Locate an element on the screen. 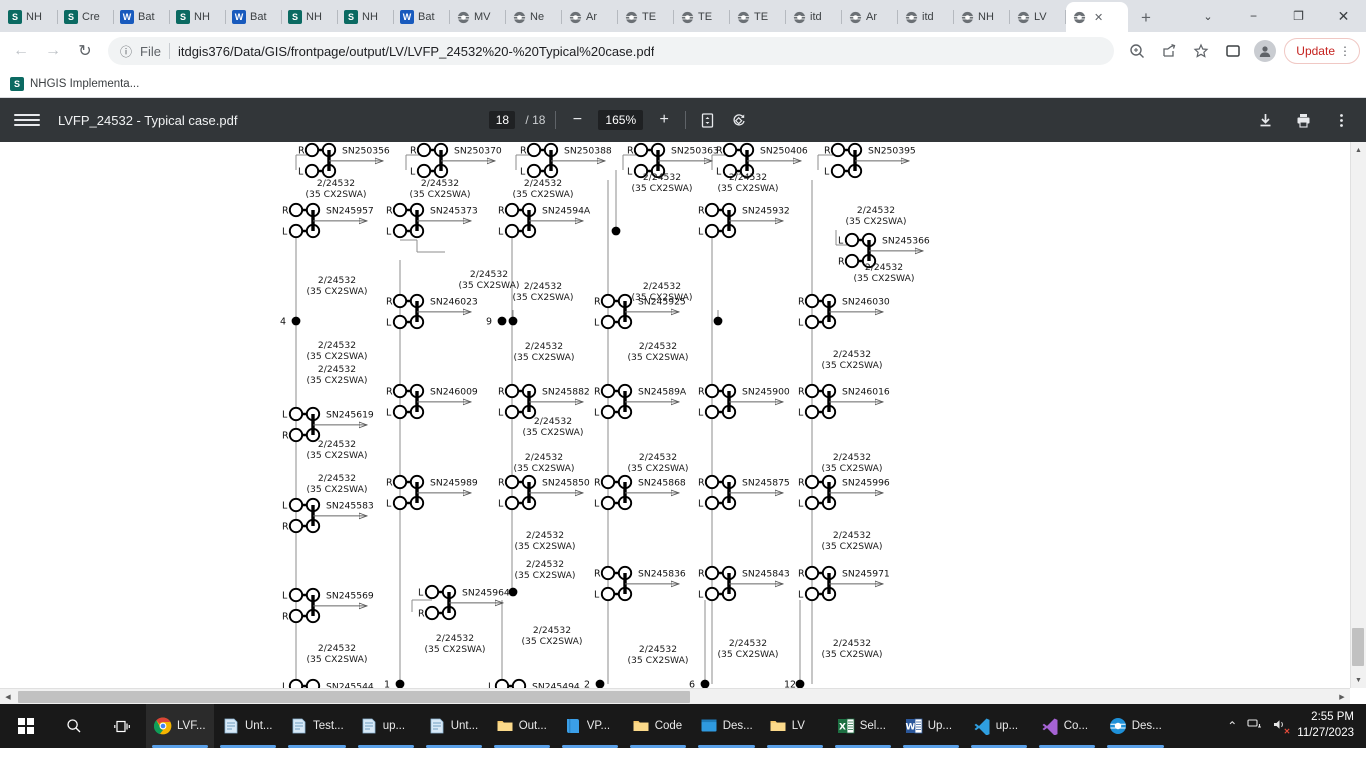 The width and height of the screenshot is (1366, 768). share-icon is located at coordinates (1169, 51).